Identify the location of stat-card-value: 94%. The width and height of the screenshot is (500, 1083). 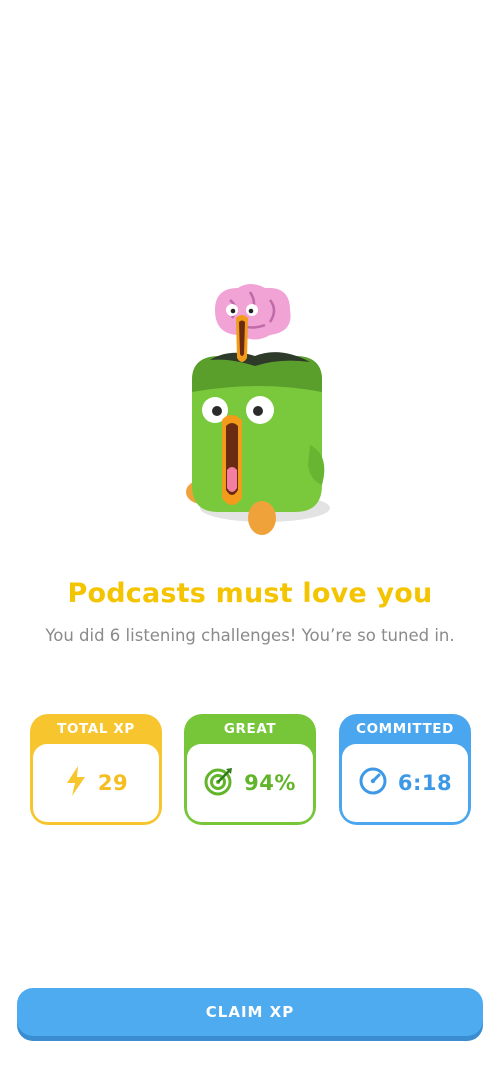
(270, 783).